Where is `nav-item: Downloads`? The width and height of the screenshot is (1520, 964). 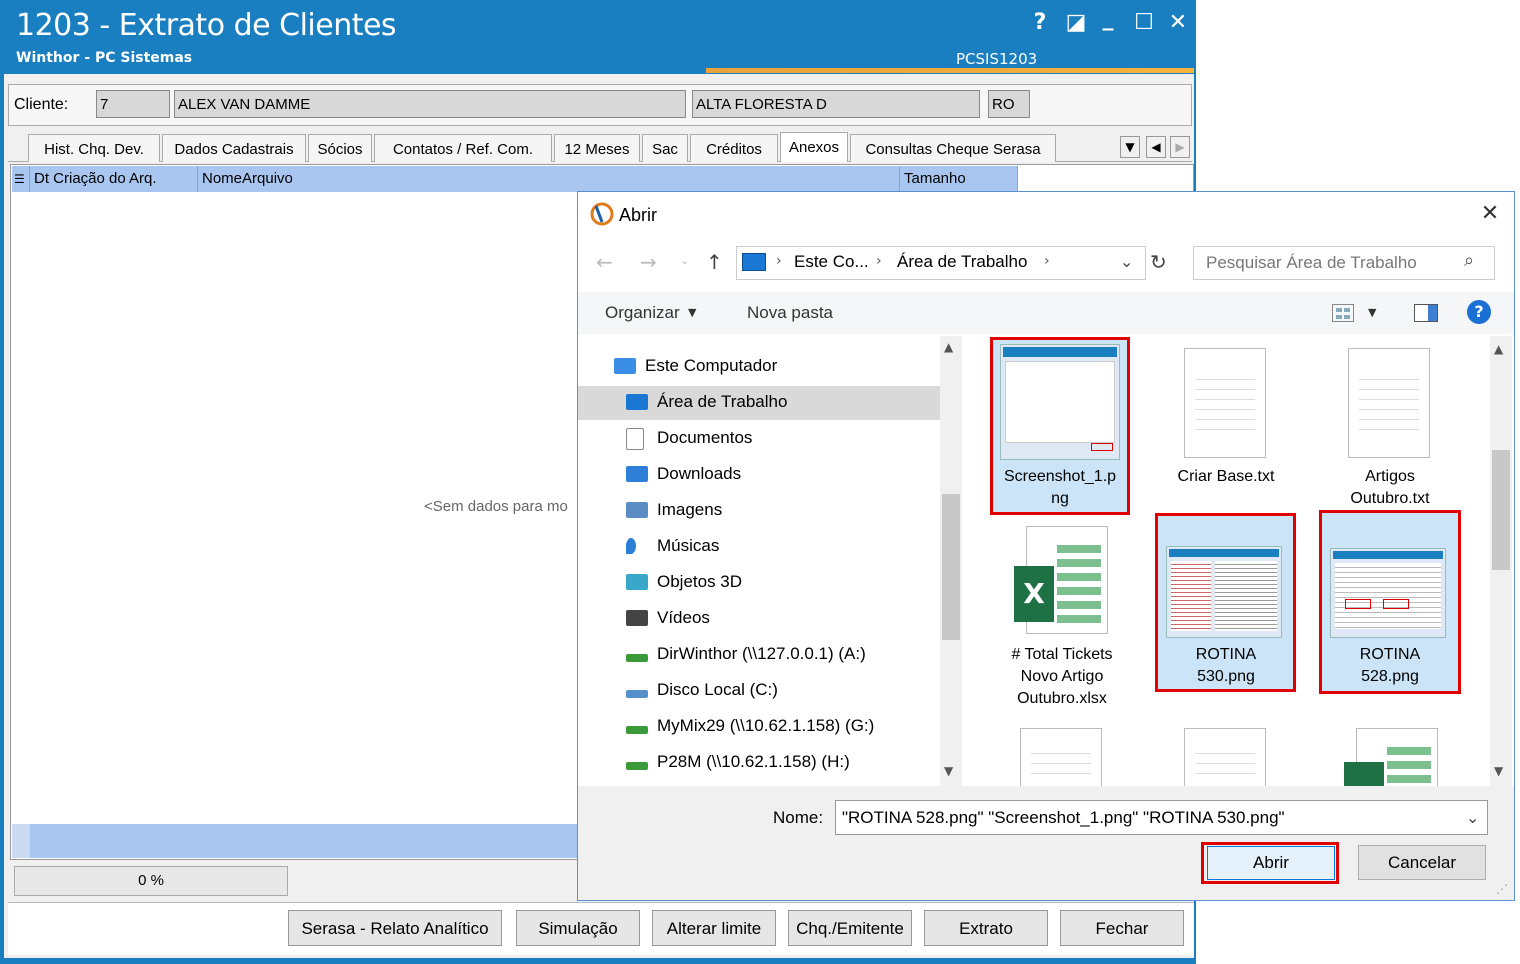 nav-item: Downloads is located at coordinates (699, 474).